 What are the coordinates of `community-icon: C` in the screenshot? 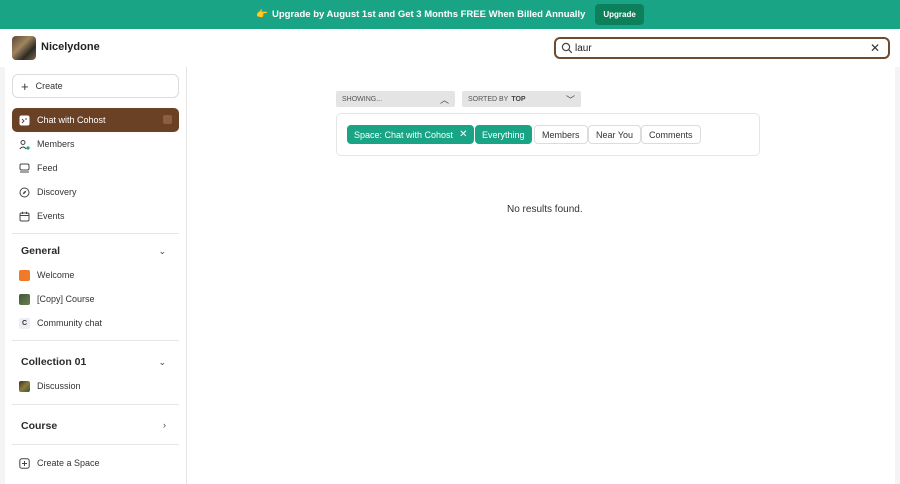 It's located at (24, 323).